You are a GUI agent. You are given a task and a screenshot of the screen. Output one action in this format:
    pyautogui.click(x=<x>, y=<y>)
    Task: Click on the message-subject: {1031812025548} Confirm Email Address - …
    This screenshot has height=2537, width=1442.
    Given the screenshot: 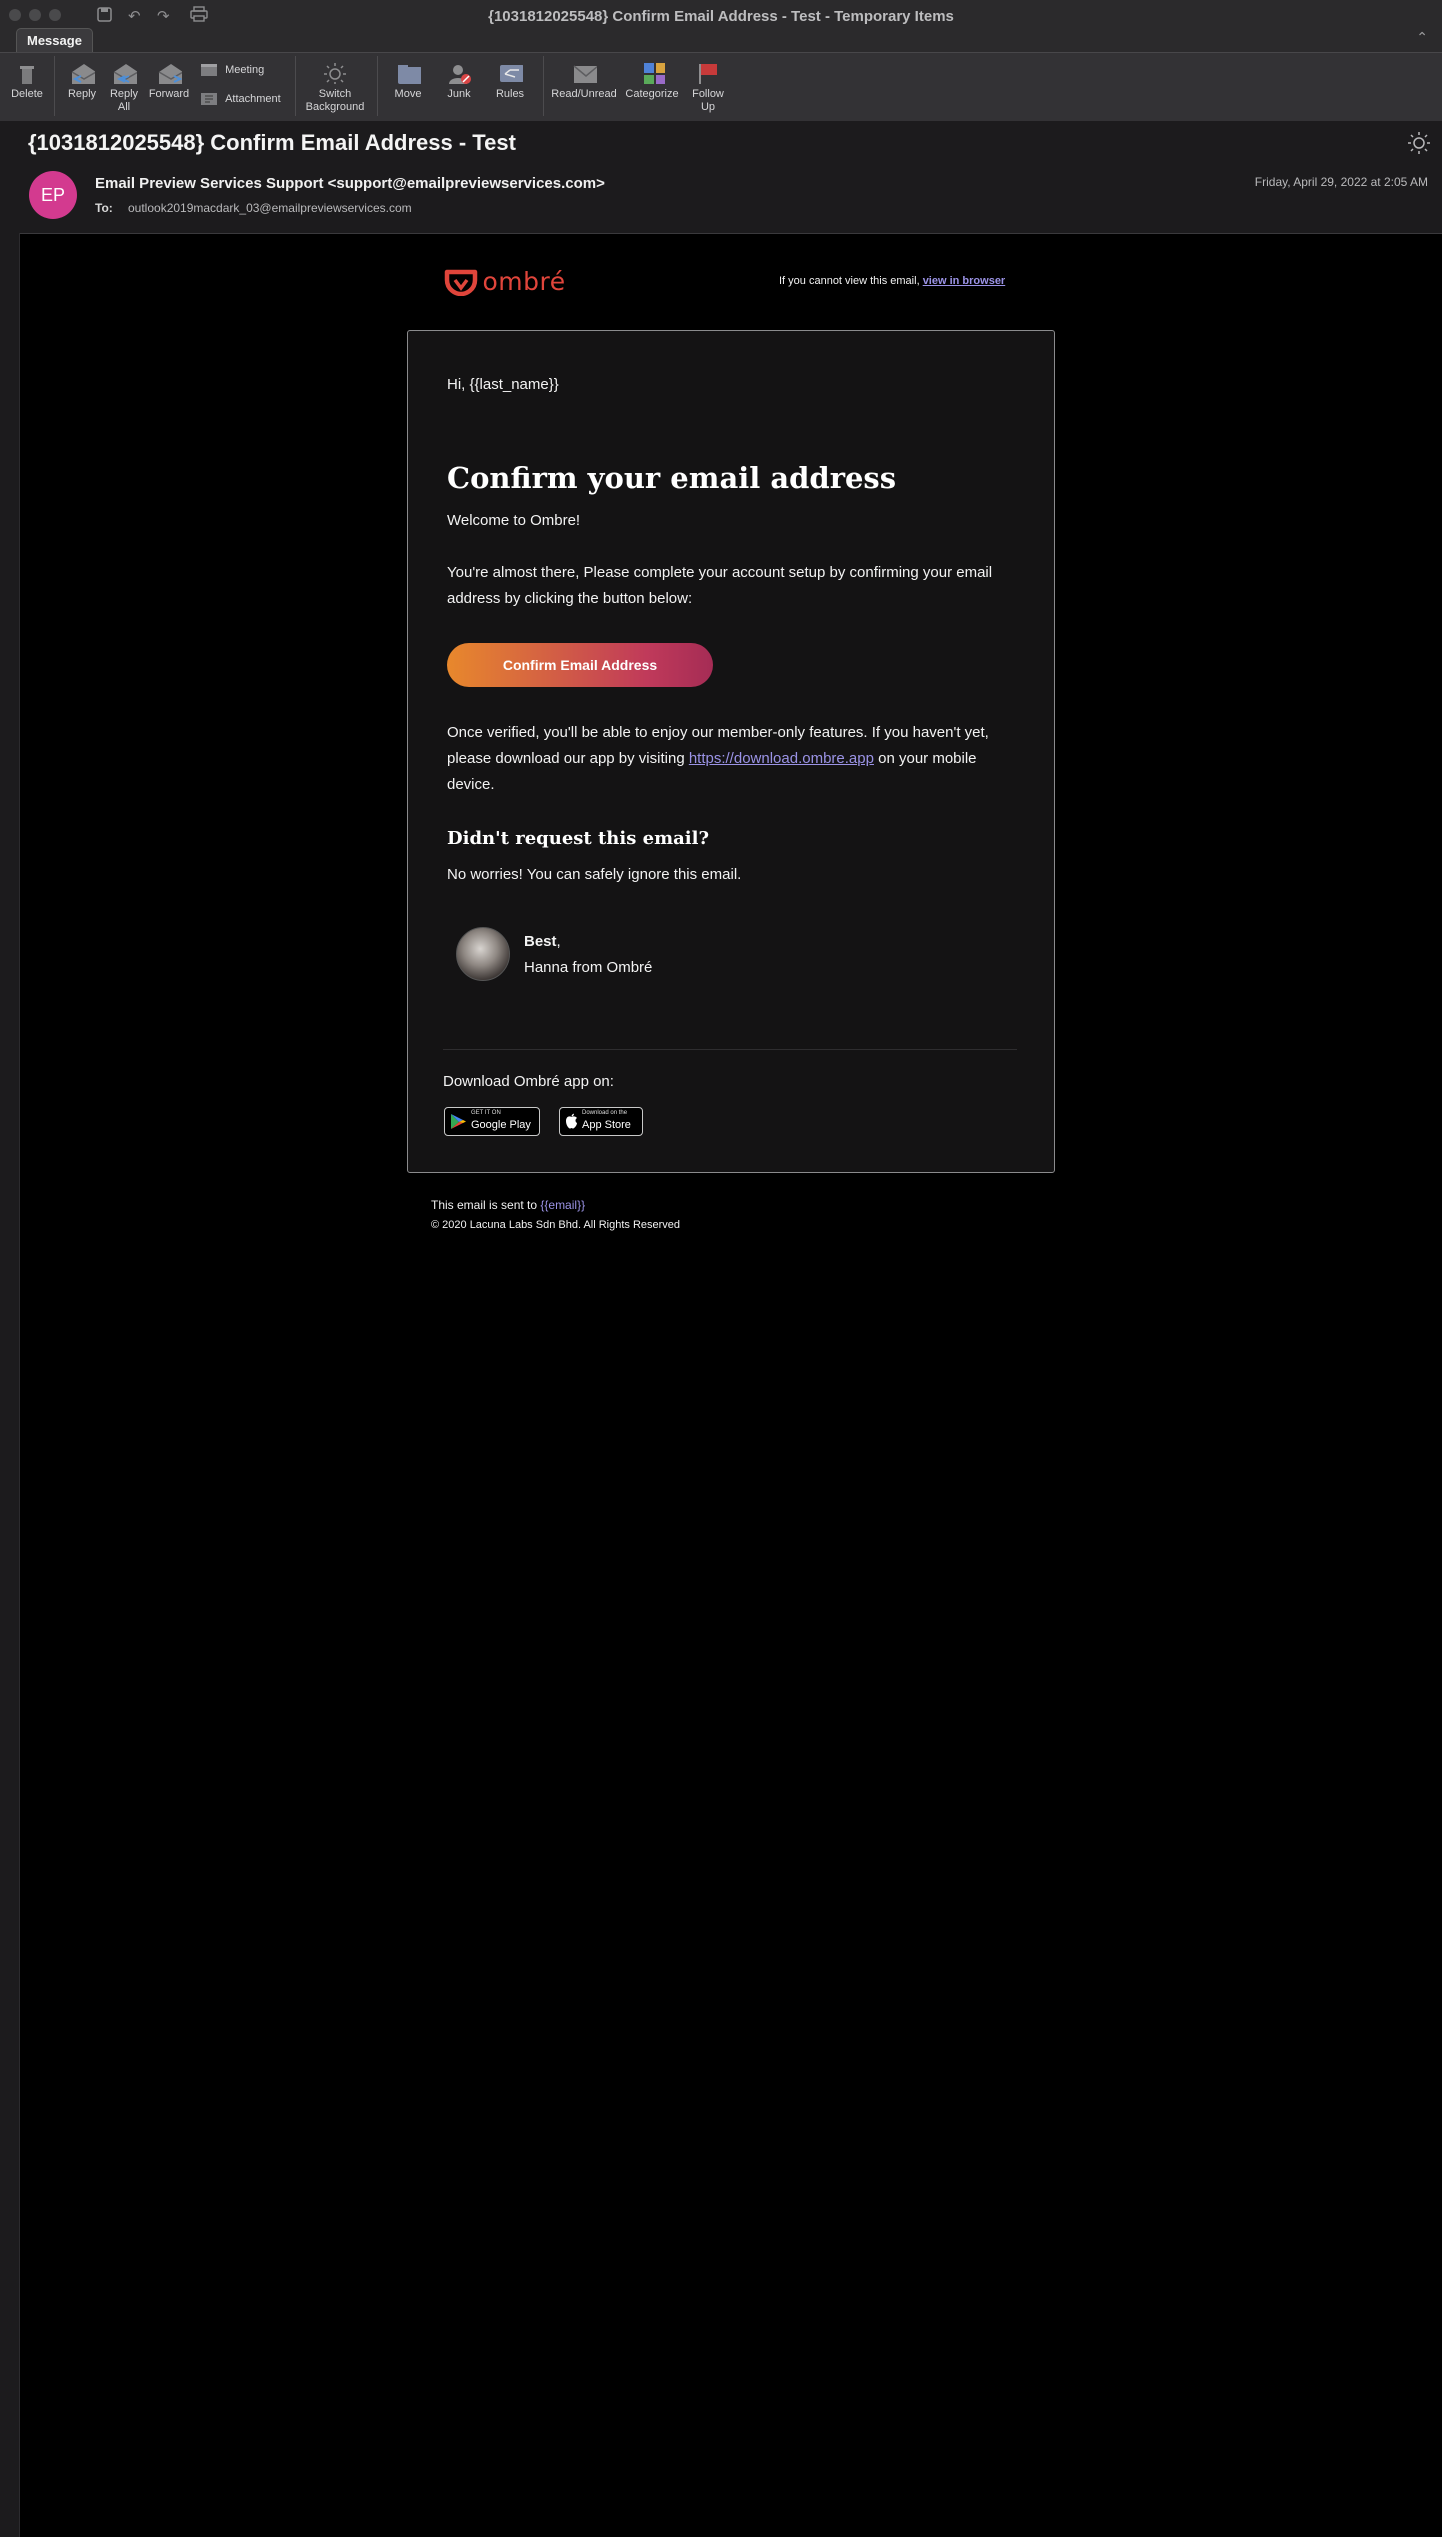 What is the action you would take?
    pyautogui.click(x=272, y=142)
    